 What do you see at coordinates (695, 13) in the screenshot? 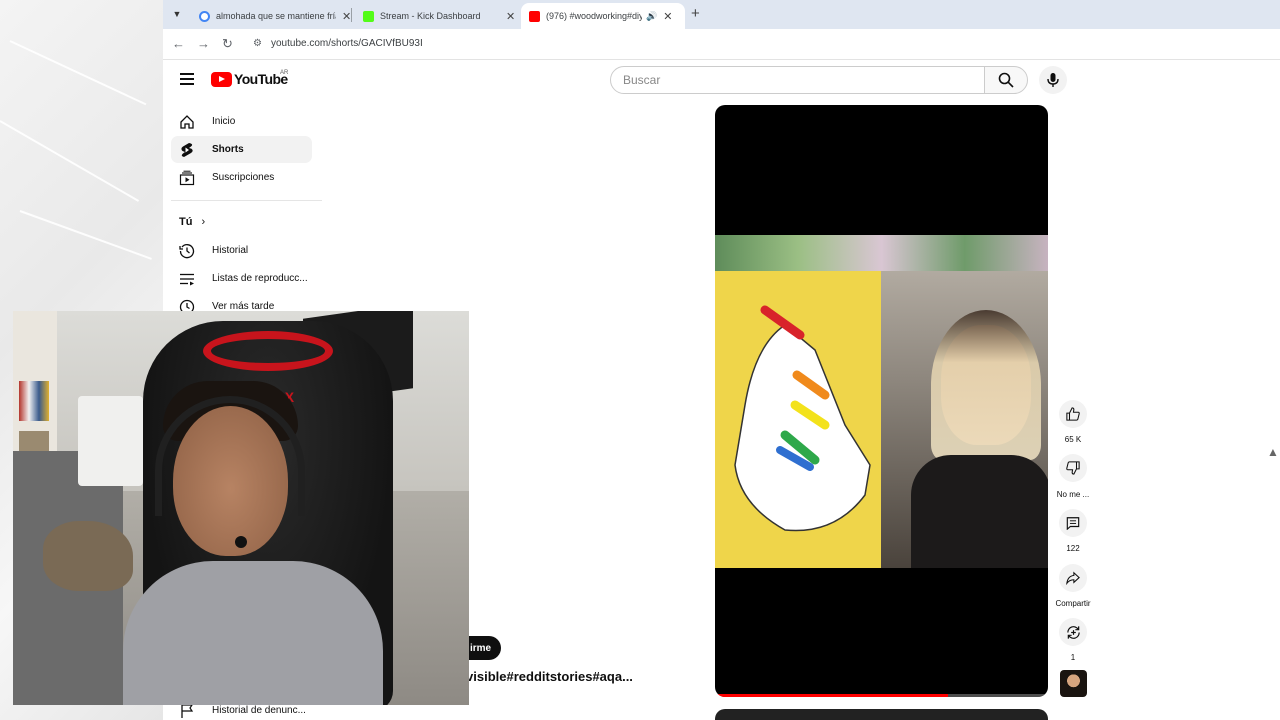
I see `new-tab-icon: +` at bounding box center [695, 13].